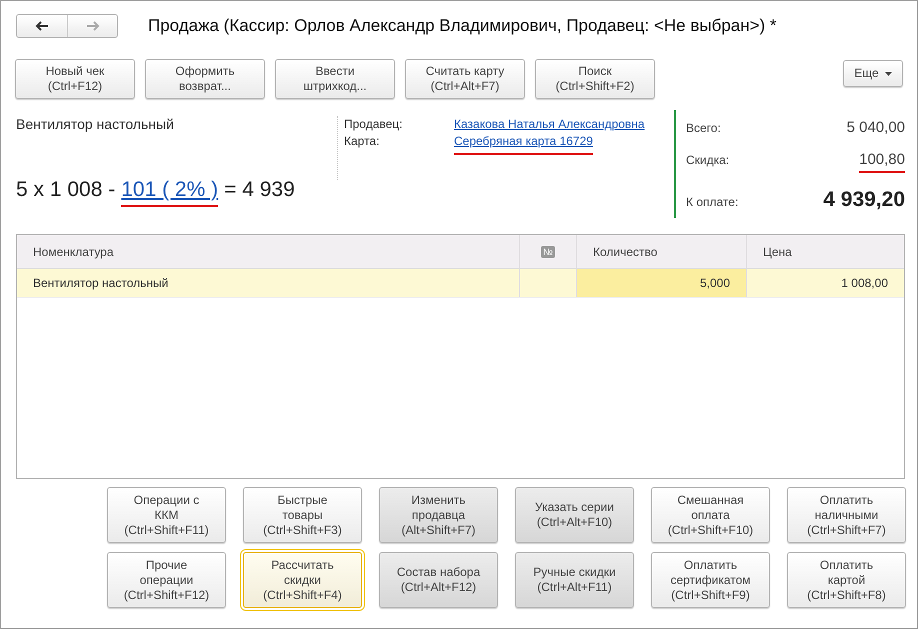 The width and height of the screenshot is (922, 631). Describe the element at coordinates (438, 515) in the screenshot. I see `action-button: Изменить продавца (Alt+Shift+F7)` at that location.